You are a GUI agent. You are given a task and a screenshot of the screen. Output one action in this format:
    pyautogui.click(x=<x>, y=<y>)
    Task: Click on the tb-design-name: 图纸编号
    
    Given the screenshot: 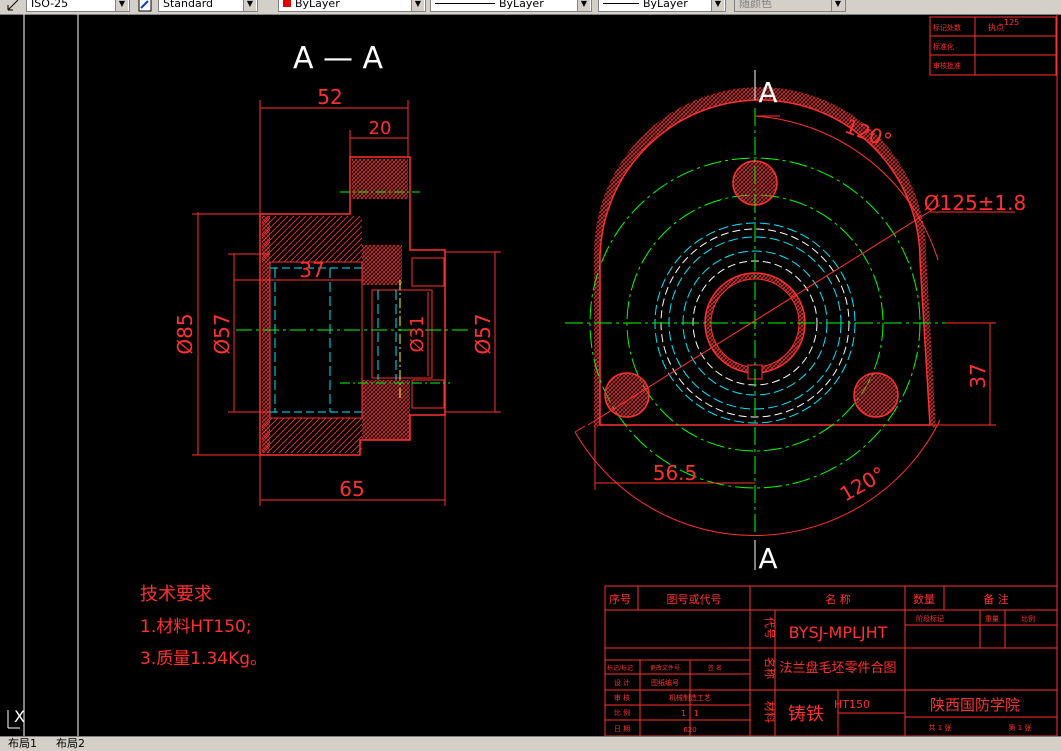 What is the action you would take?
    pyautogui.click(x=665, y=682)
    